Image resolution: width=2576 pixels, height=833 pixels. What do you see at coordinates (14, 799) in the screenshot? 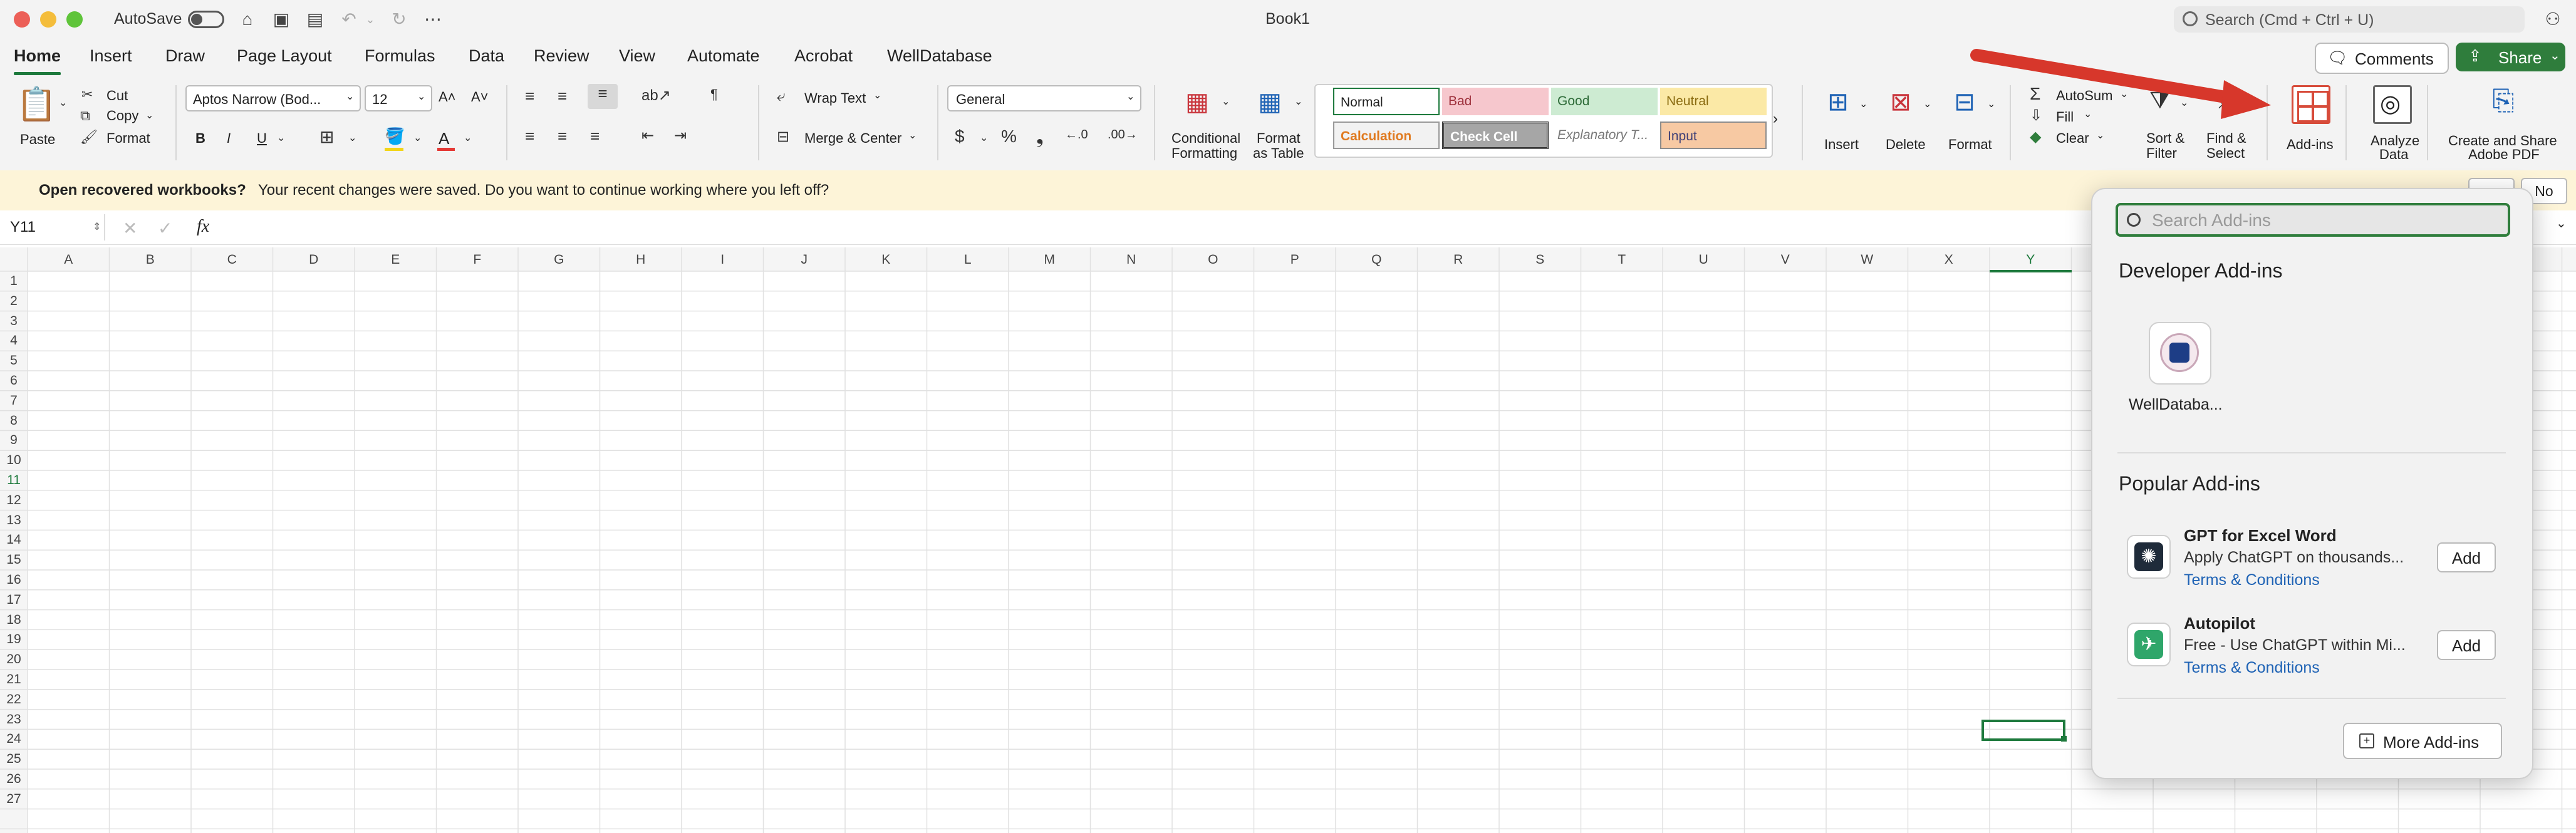
I see `row-header-27: 27` at bounding box center [14, 799].